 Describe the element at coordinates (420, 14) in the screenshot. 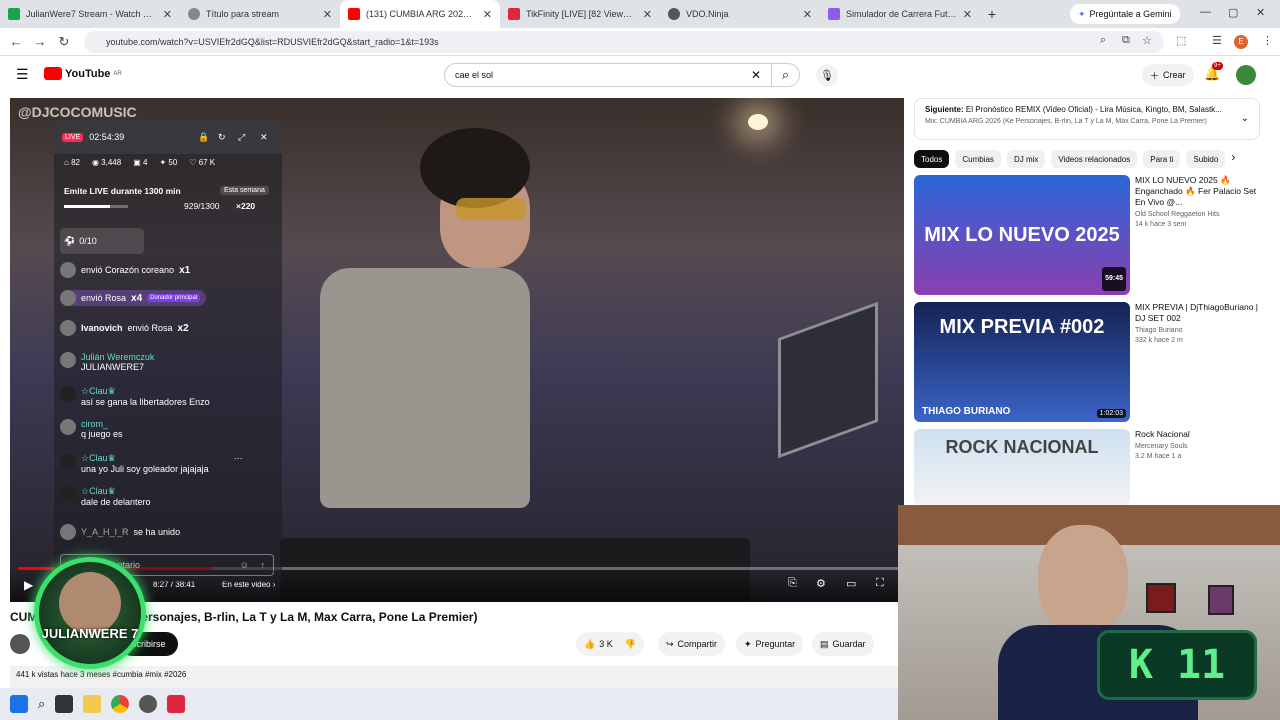

I see `browser-tab-active: (131) CUMBIA ARG 2026 (Ke Pe...✕` at that location.